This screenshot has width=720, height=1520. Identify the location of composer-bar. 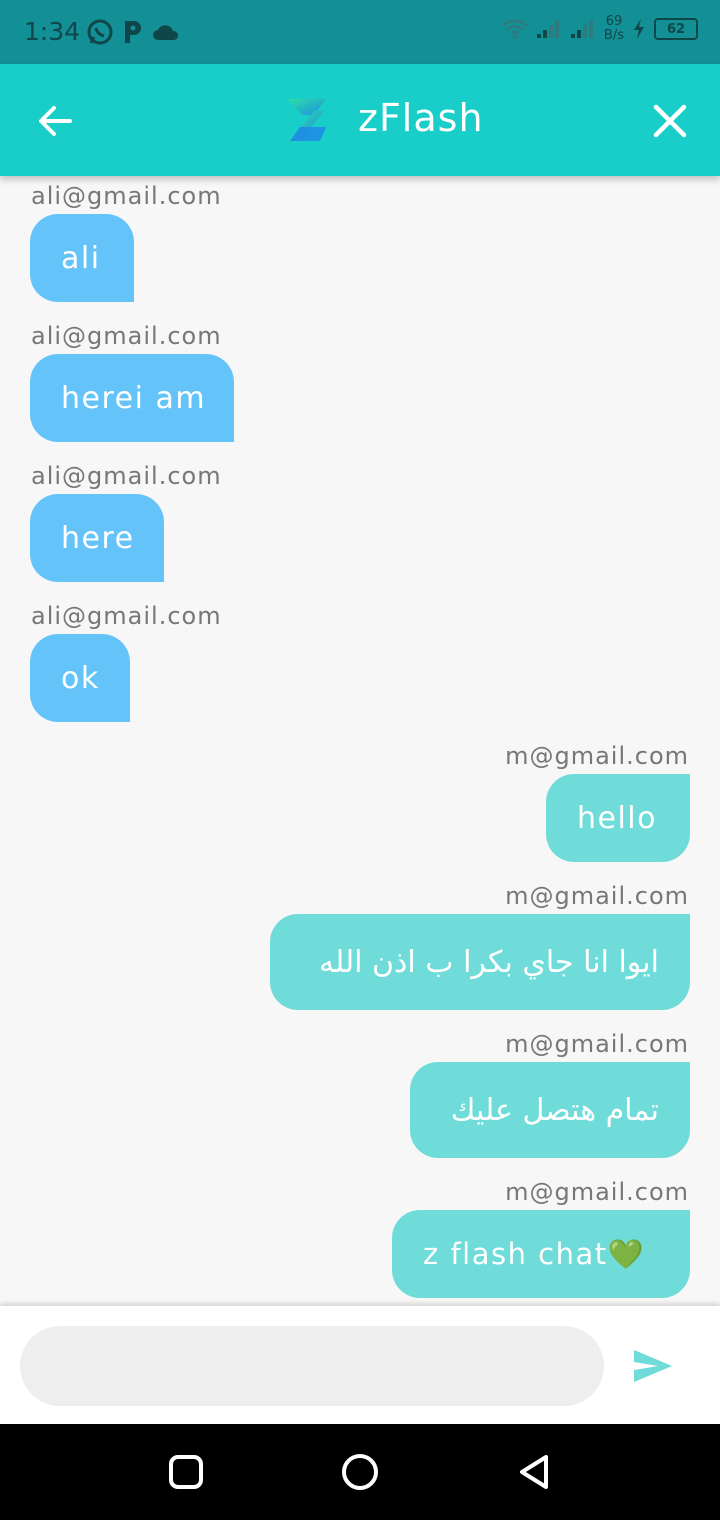
(360, 1365).